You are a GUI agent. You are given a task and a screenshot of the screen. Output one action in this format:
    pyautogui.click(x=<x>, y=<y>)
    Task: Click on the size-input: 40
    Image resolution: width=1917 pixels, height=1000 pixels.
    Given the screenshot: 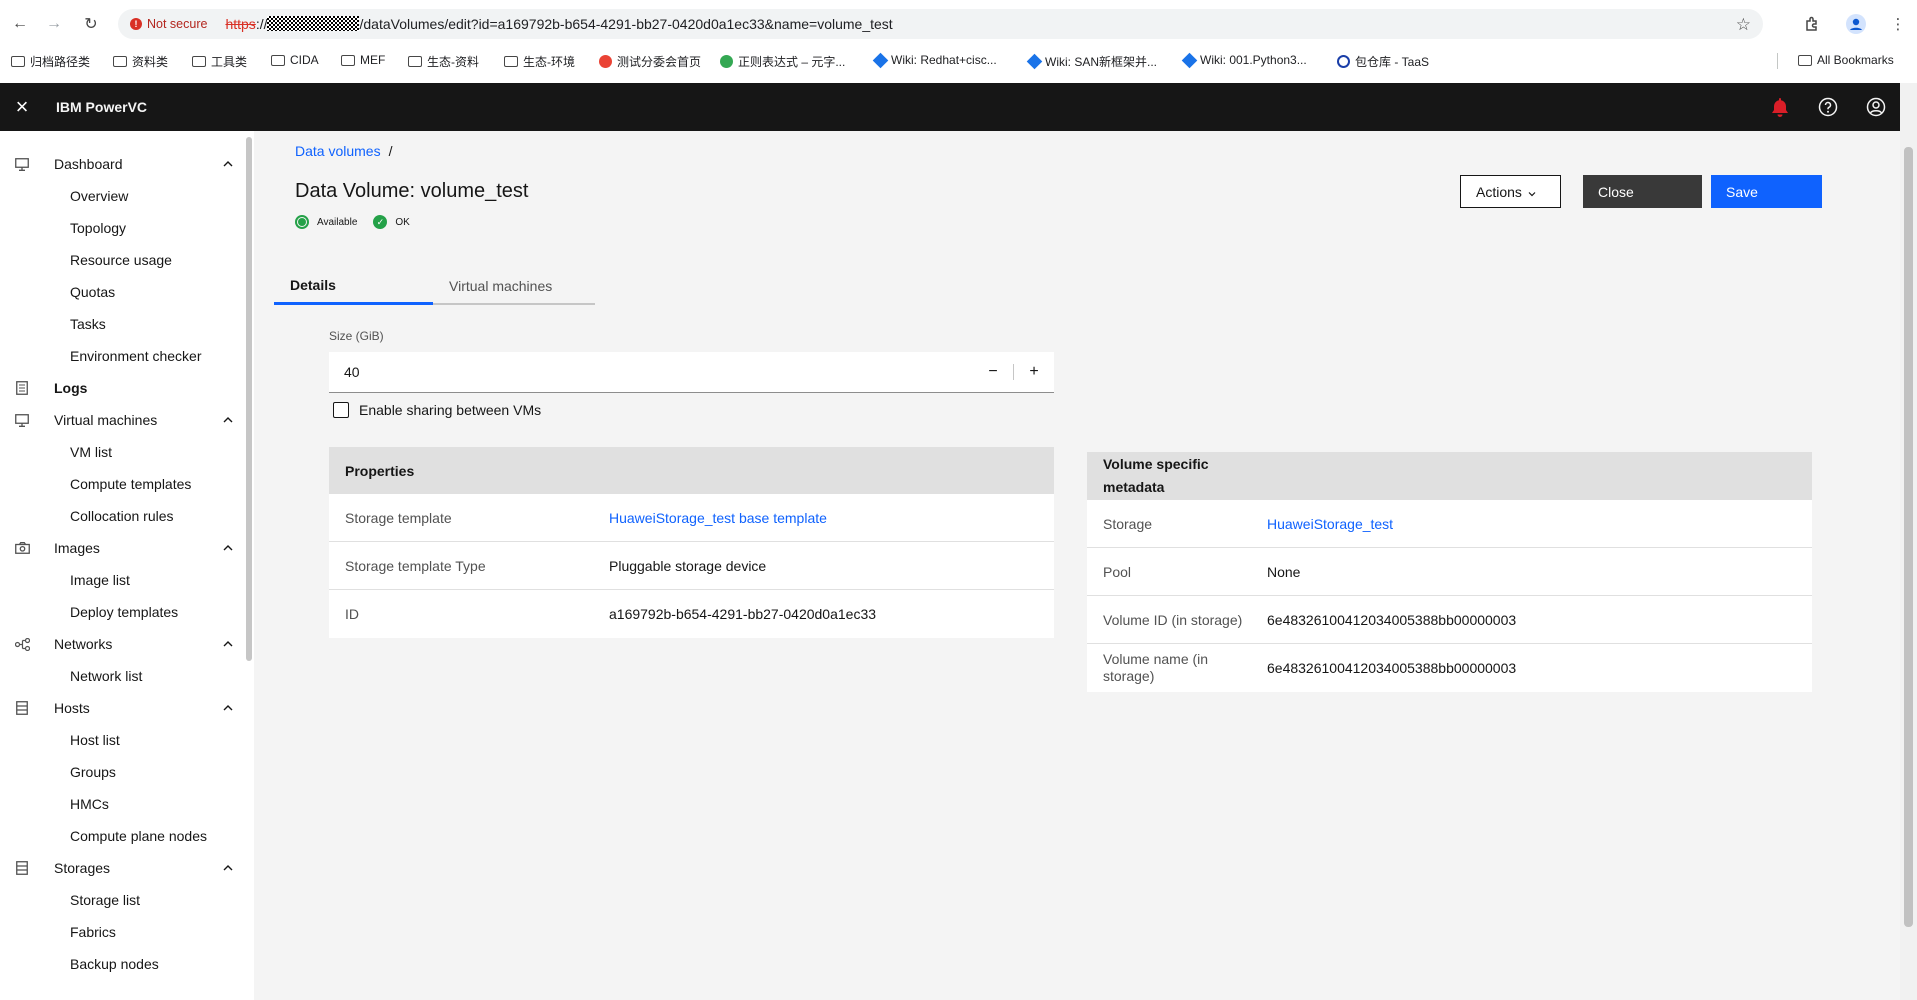 What is the action you would take?
    pyautogui.click(x=658, y=372)
    